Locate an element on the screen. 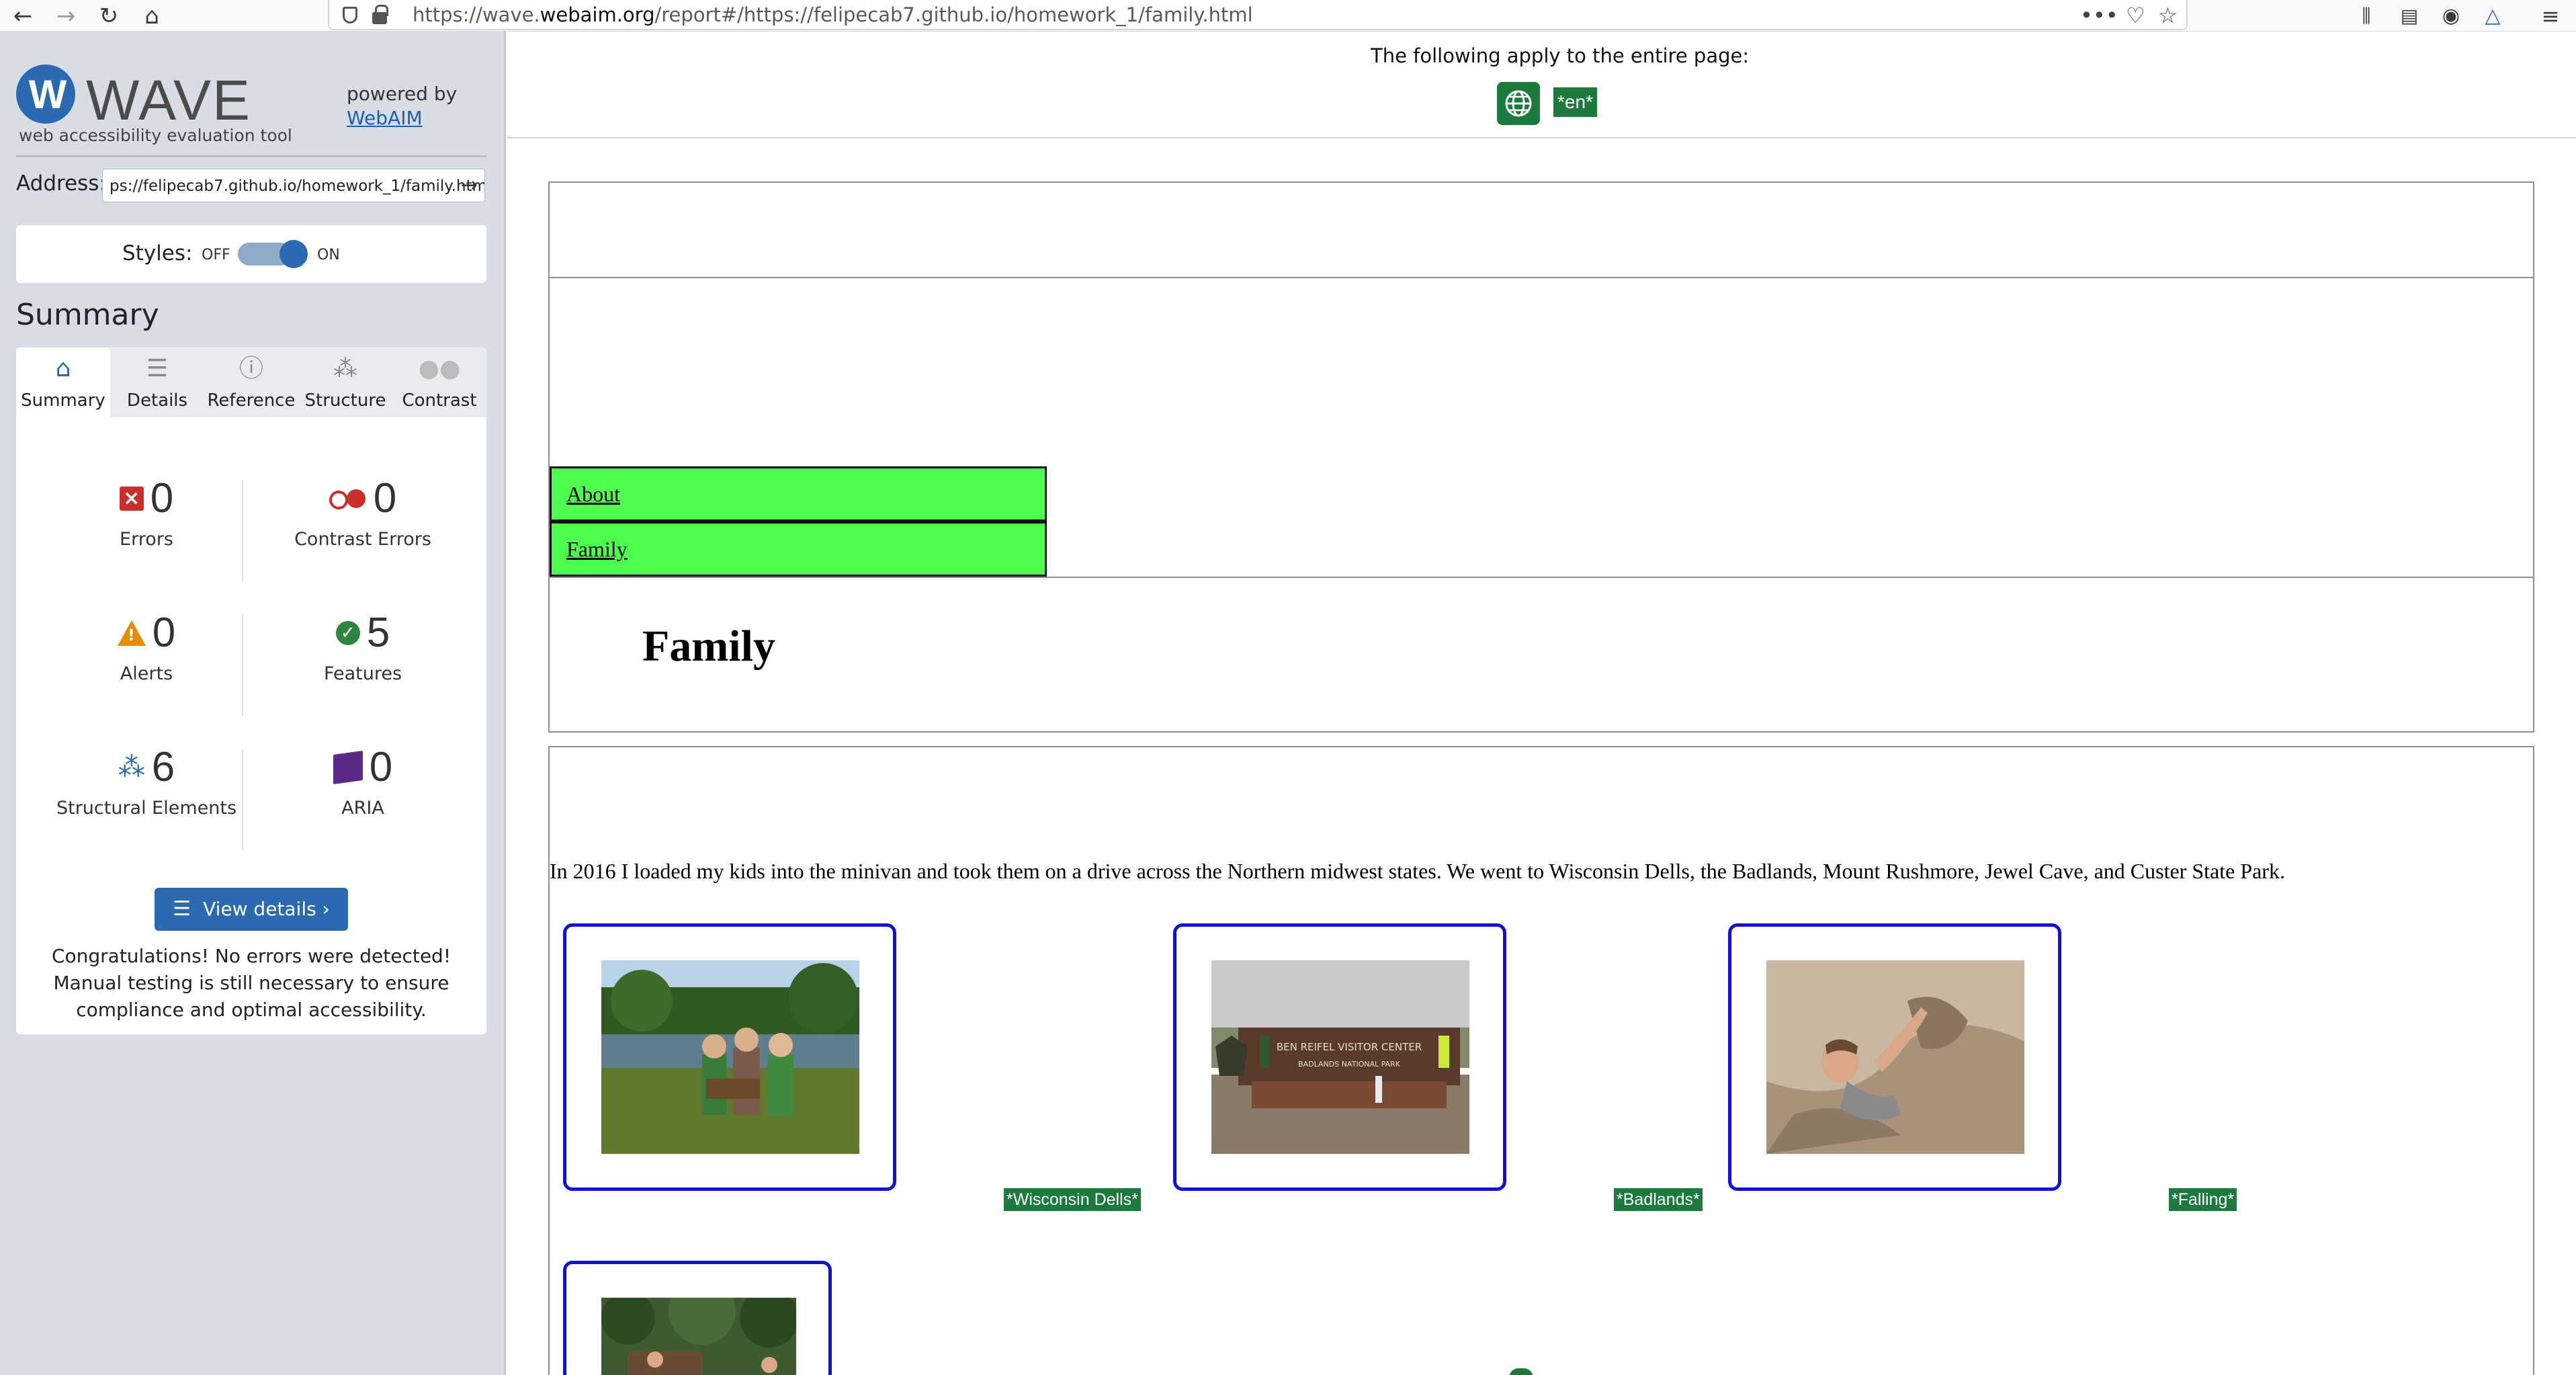 This screenshot has width=2576, height=1375. reload-icon: ↻ is located at coordinates (108, 16).